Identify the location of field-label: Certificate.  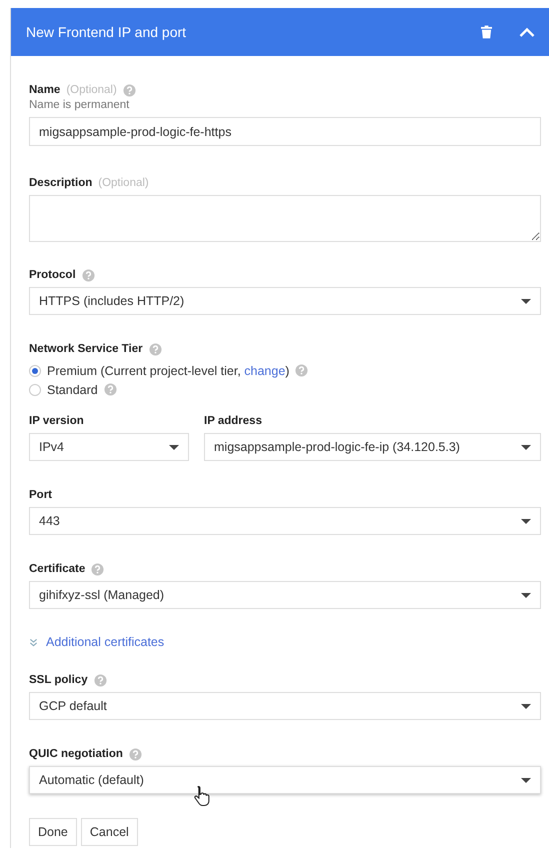
(57, 569).